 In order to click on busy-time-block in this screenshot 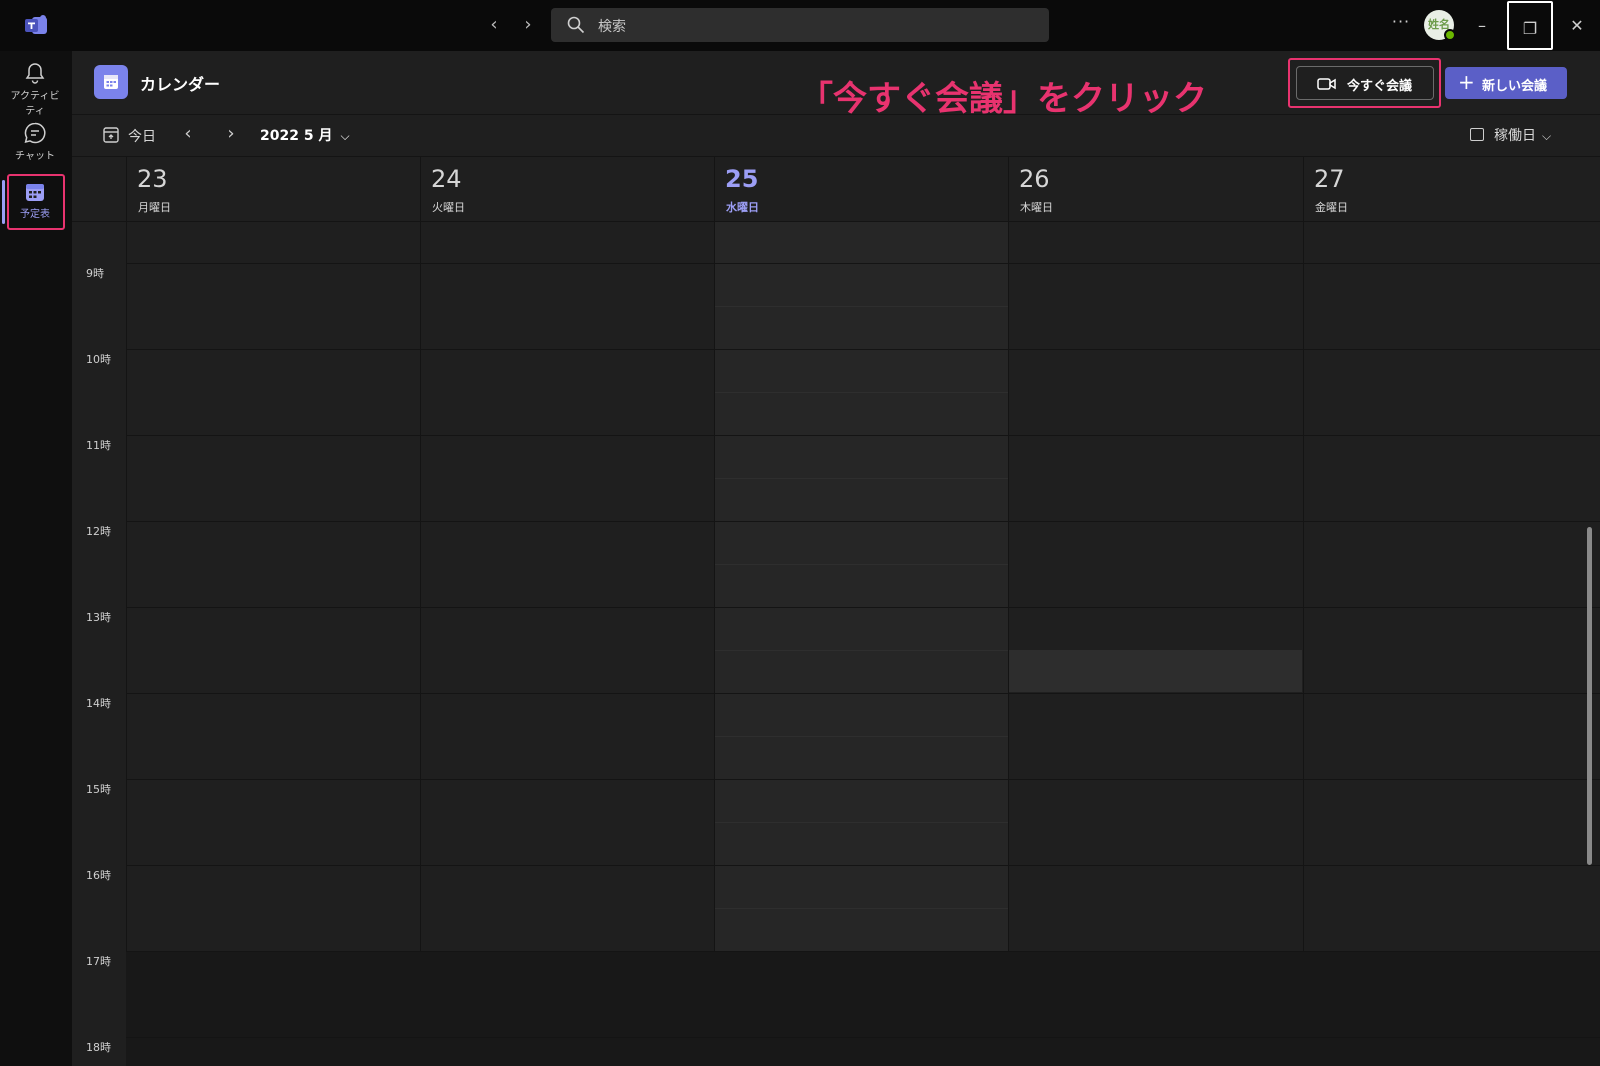, I will do `click(1155, 671)`.